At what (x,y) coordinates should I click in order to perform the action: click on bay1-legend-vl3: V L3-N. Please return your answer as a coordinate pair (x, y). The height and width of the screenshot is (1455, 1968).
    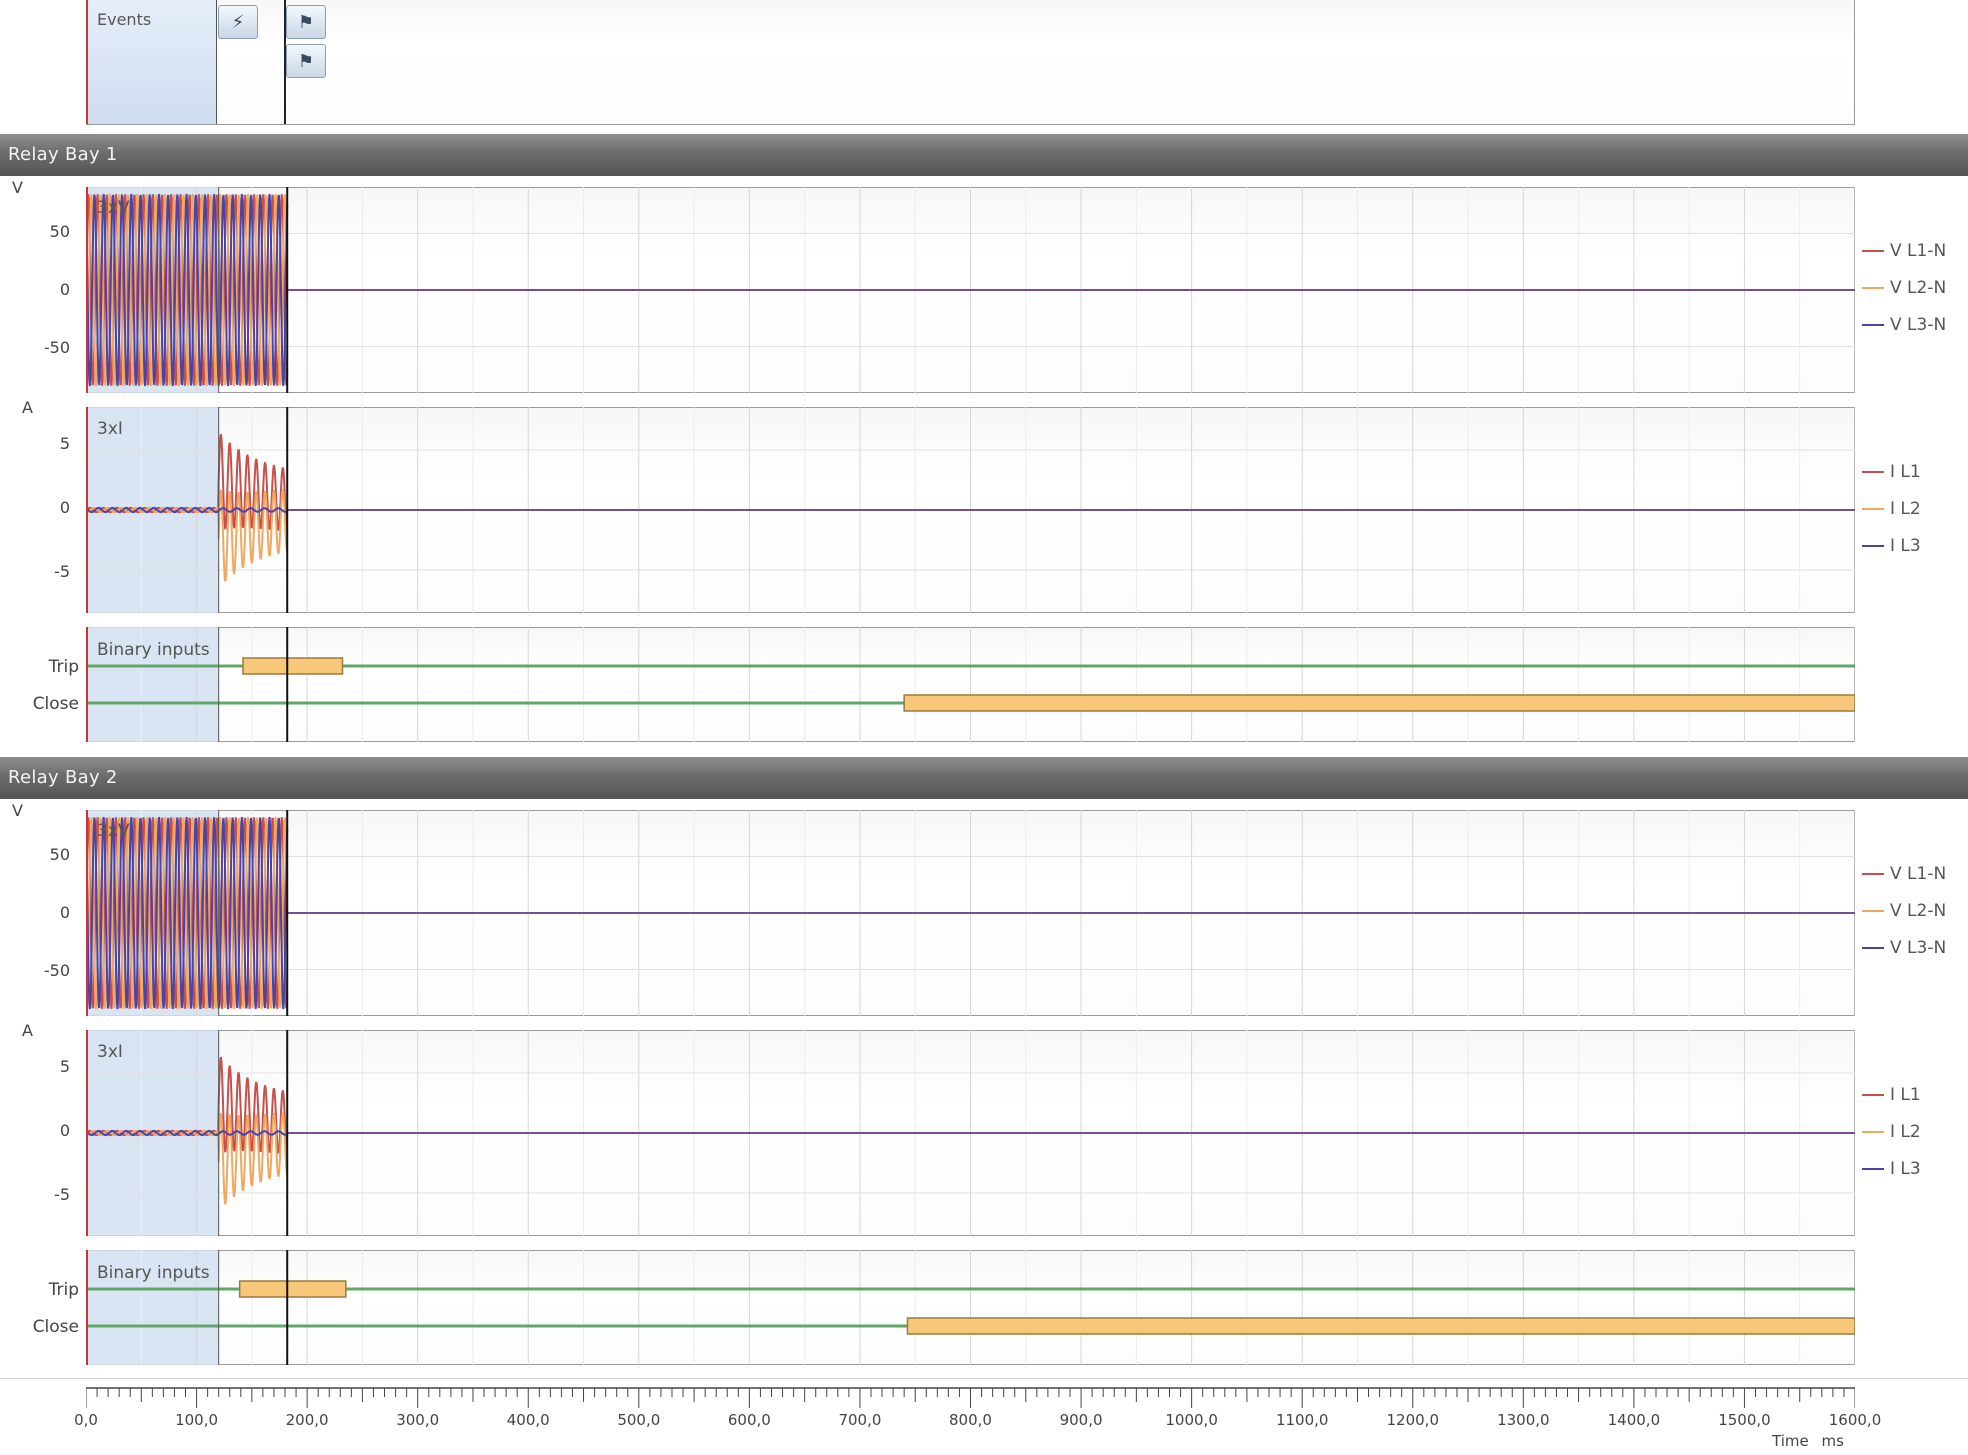
    Looking at the image, I should click on (1904, 325).